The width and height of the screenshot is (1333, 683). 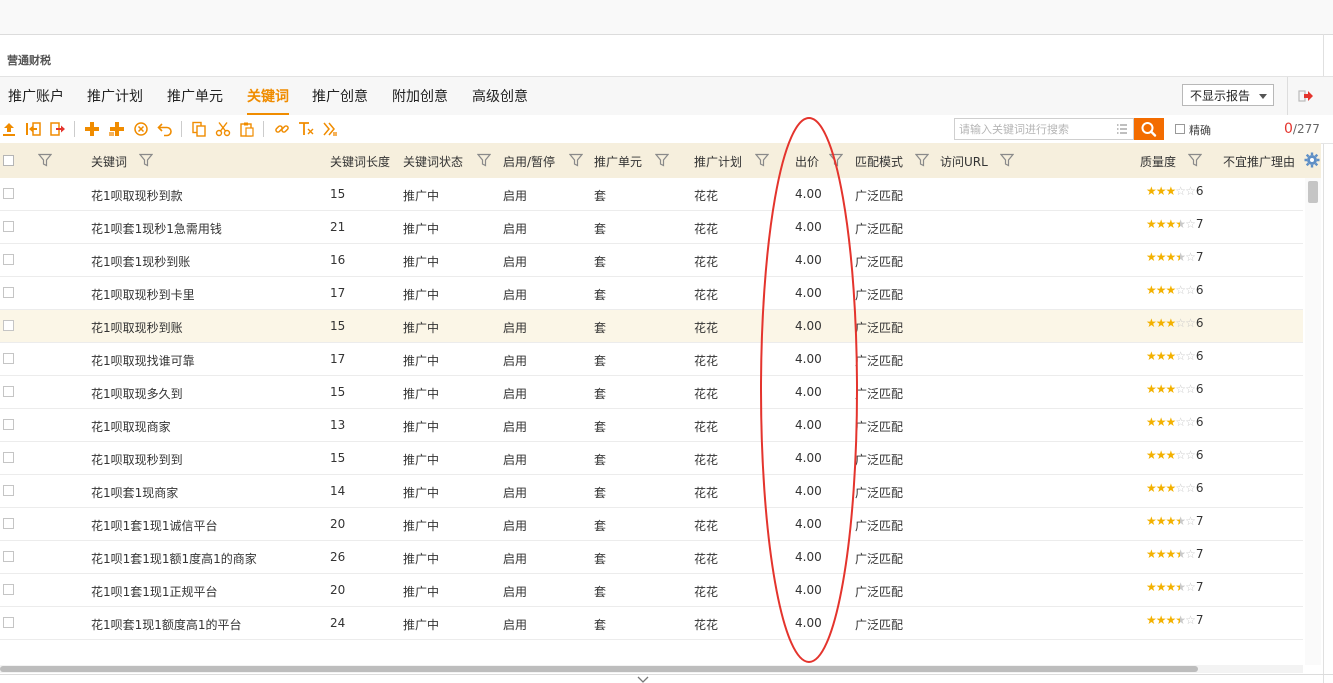 I want to click on tab-account: 推广账户, so click(x=36, y=96).